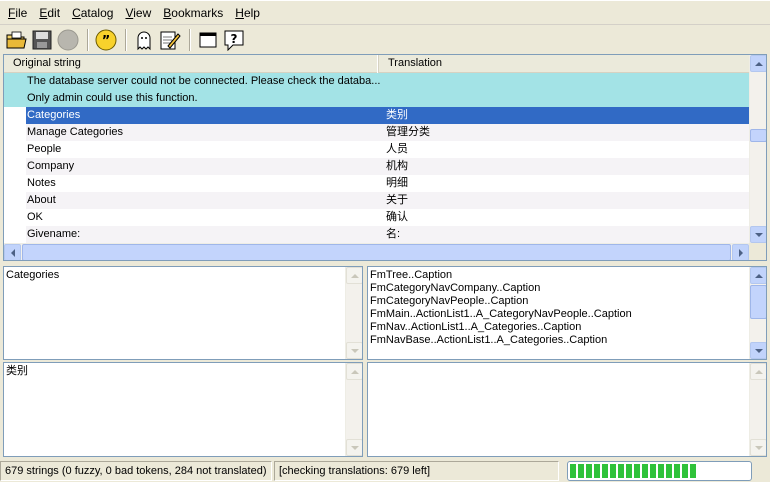  I want to click on open-button, so click(16, 40).